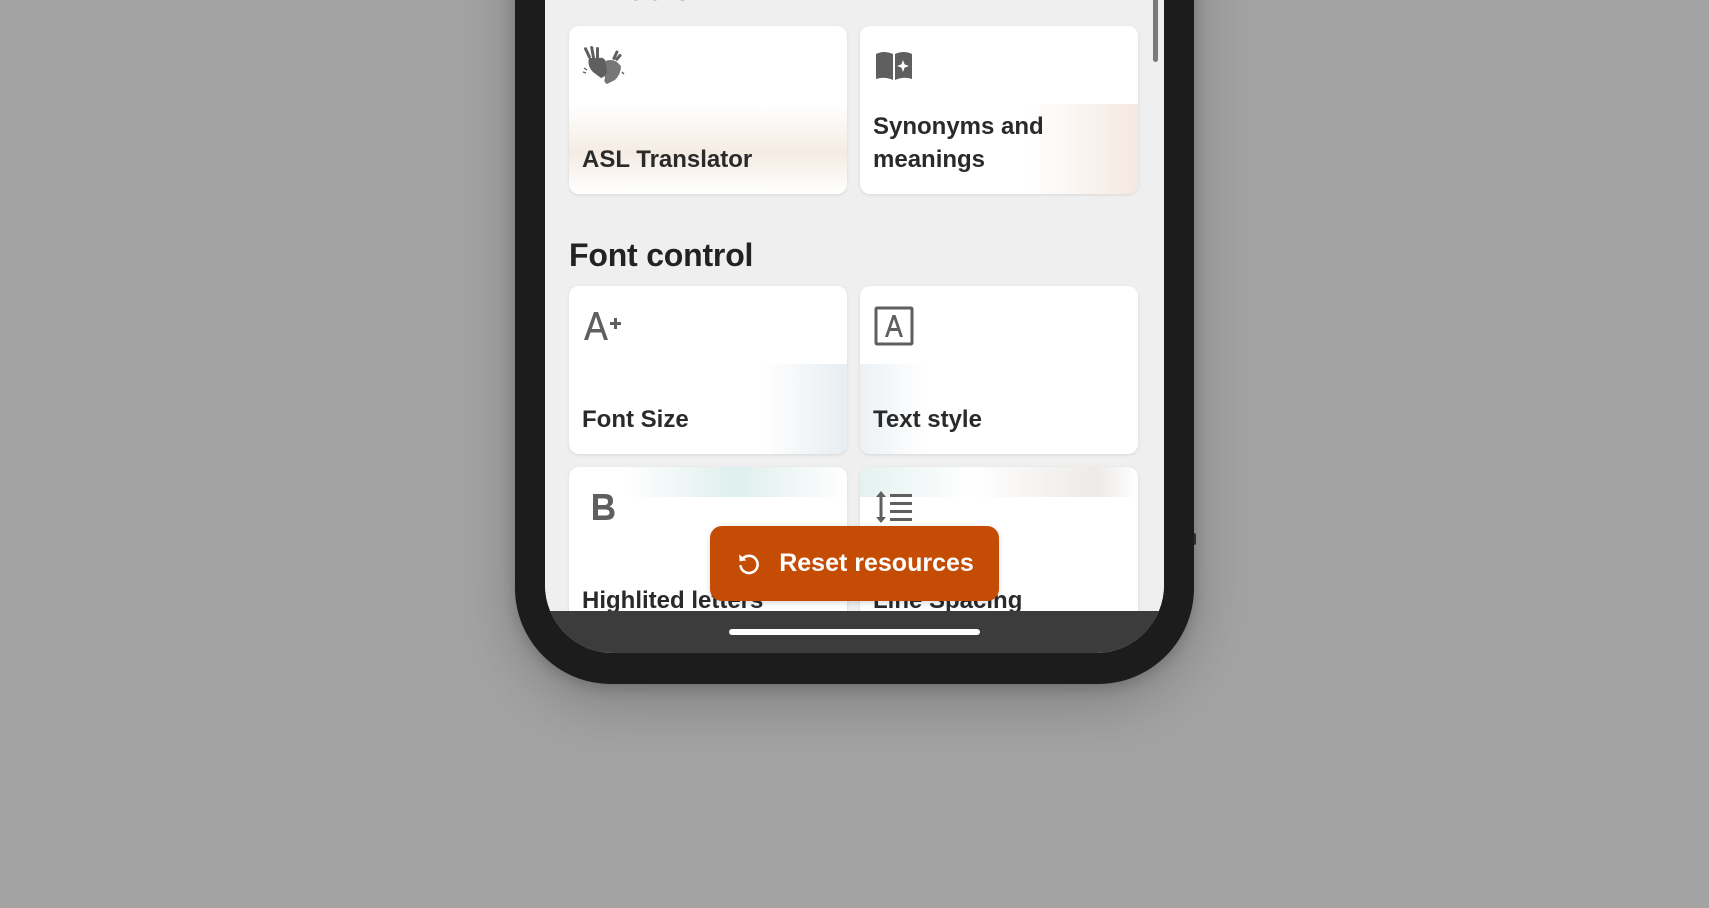 Image resolution: width=1709 pixels, height=908 pixels. I want to click on reset-resources-button: Reset resources, so click(854, 563).